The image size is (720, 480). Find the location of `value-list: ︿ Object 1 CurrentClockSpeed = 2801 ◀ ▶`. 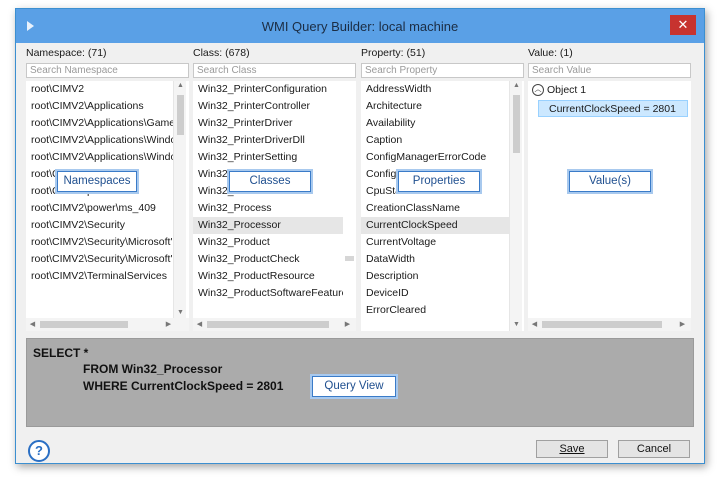

value-list: ︿ Object 1 CurrentClockSpeed = 2801 ◀ ▶ is located at coordinates (609, 206).